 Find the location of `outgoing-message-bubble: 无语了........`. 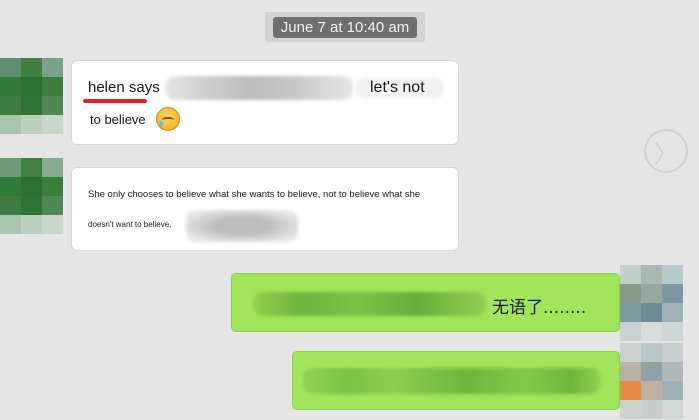

outgoing-message-bubble: 无语了........ is located at coordinates (425, 302).